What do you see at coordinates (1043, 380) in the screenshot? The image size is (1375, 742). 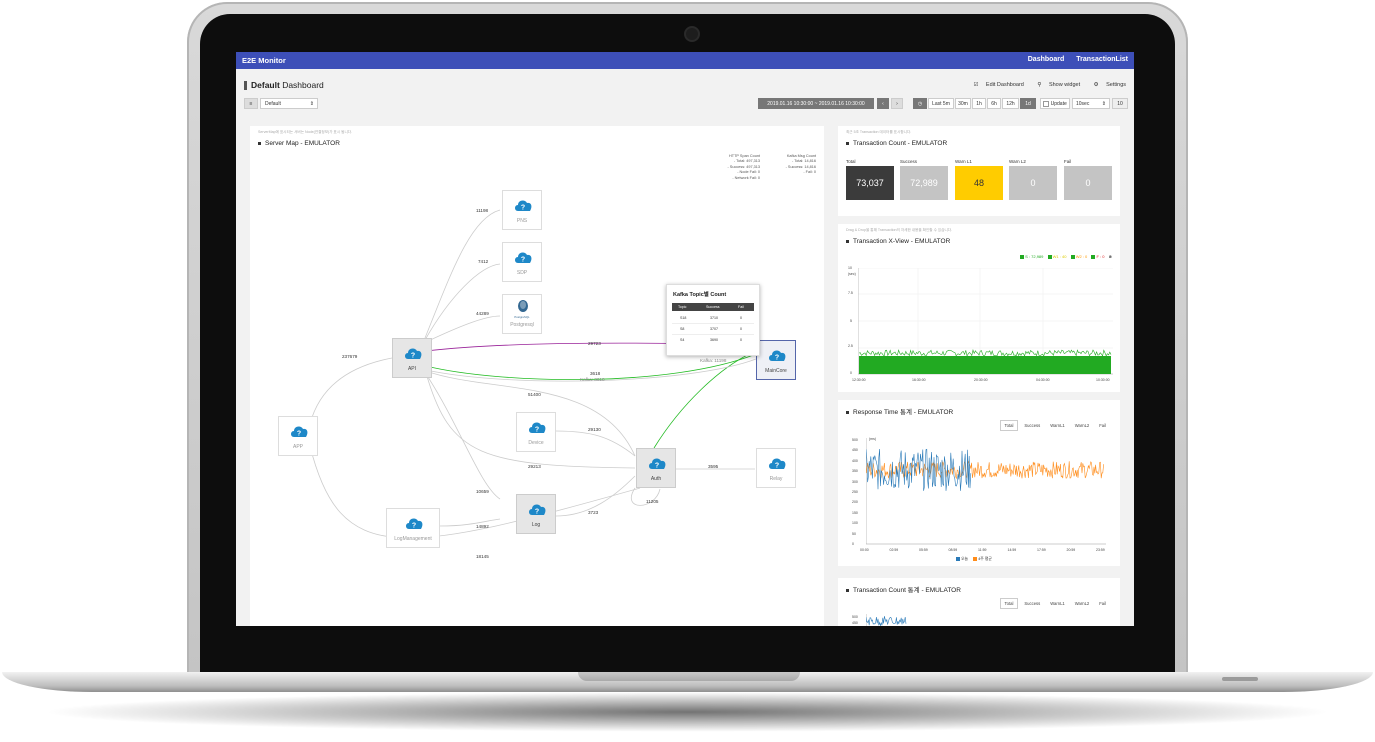 I see `xview-xtick: 04:30:00` at bounding box center [1043, 380].